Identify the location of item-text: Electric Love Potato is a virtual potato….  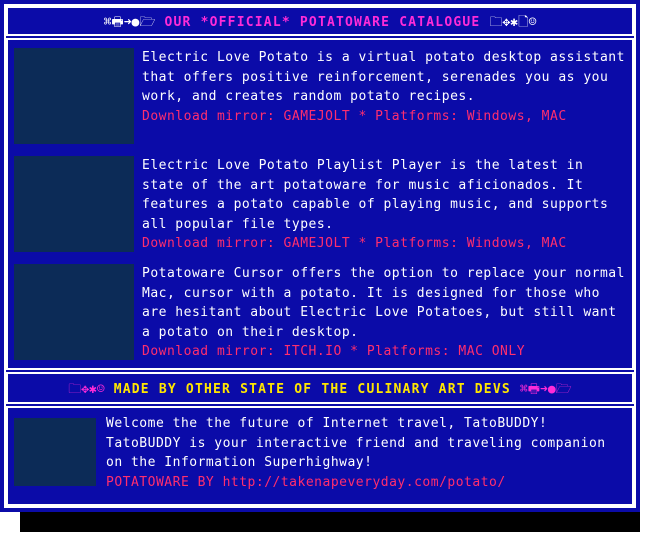
(385, 87).